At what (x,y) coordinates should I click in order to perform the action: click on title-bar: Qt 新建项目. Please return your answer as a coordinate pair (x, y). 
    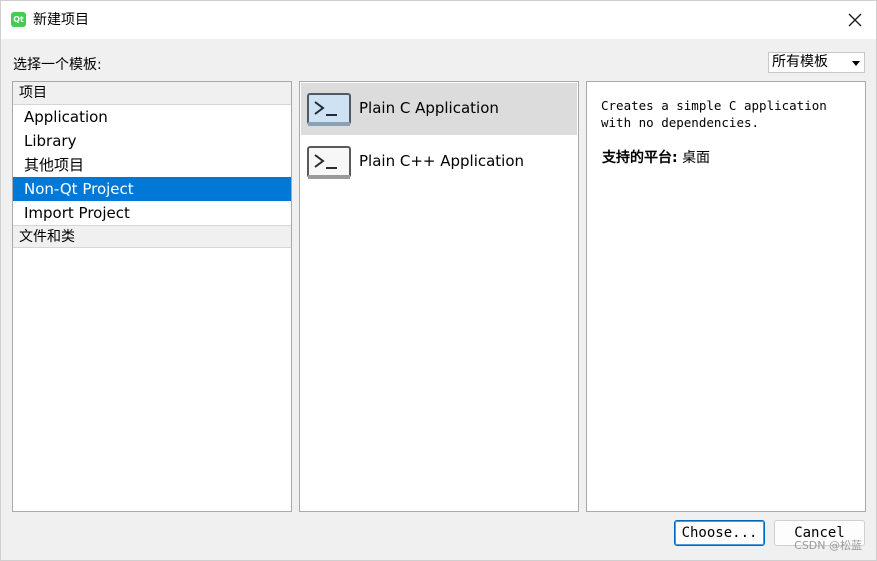
    Looking at the image, I should click on (438, 20).